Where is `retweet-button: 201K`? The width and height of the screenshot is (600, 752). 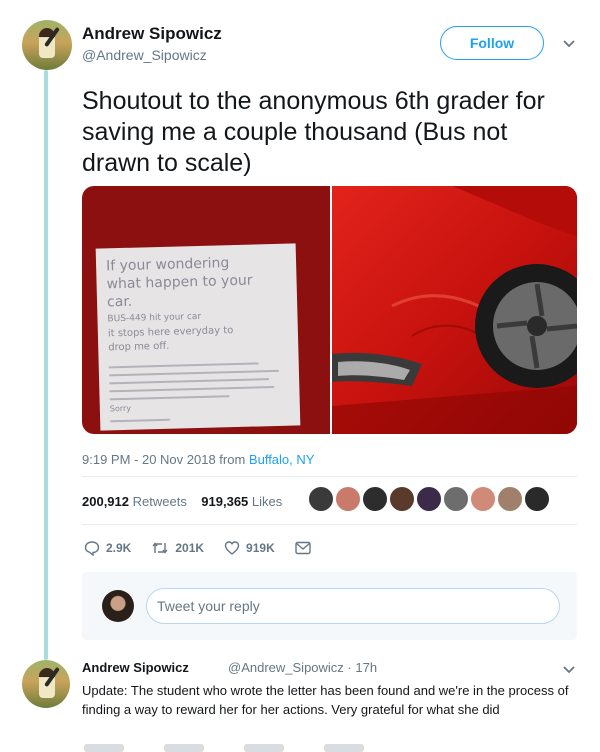 retweet-button: 201K is located at coordinates (177, 548).